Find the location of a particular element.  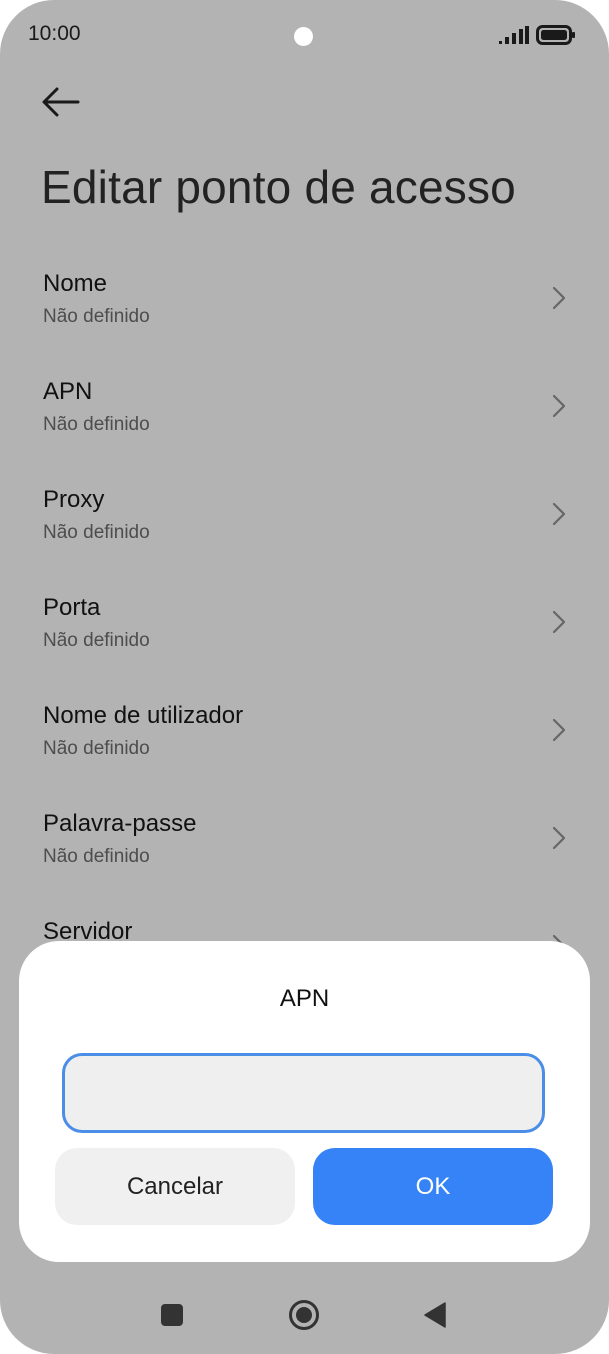

settings-item-proxy: Proxy Não definido is located at coordinates (304, 522).